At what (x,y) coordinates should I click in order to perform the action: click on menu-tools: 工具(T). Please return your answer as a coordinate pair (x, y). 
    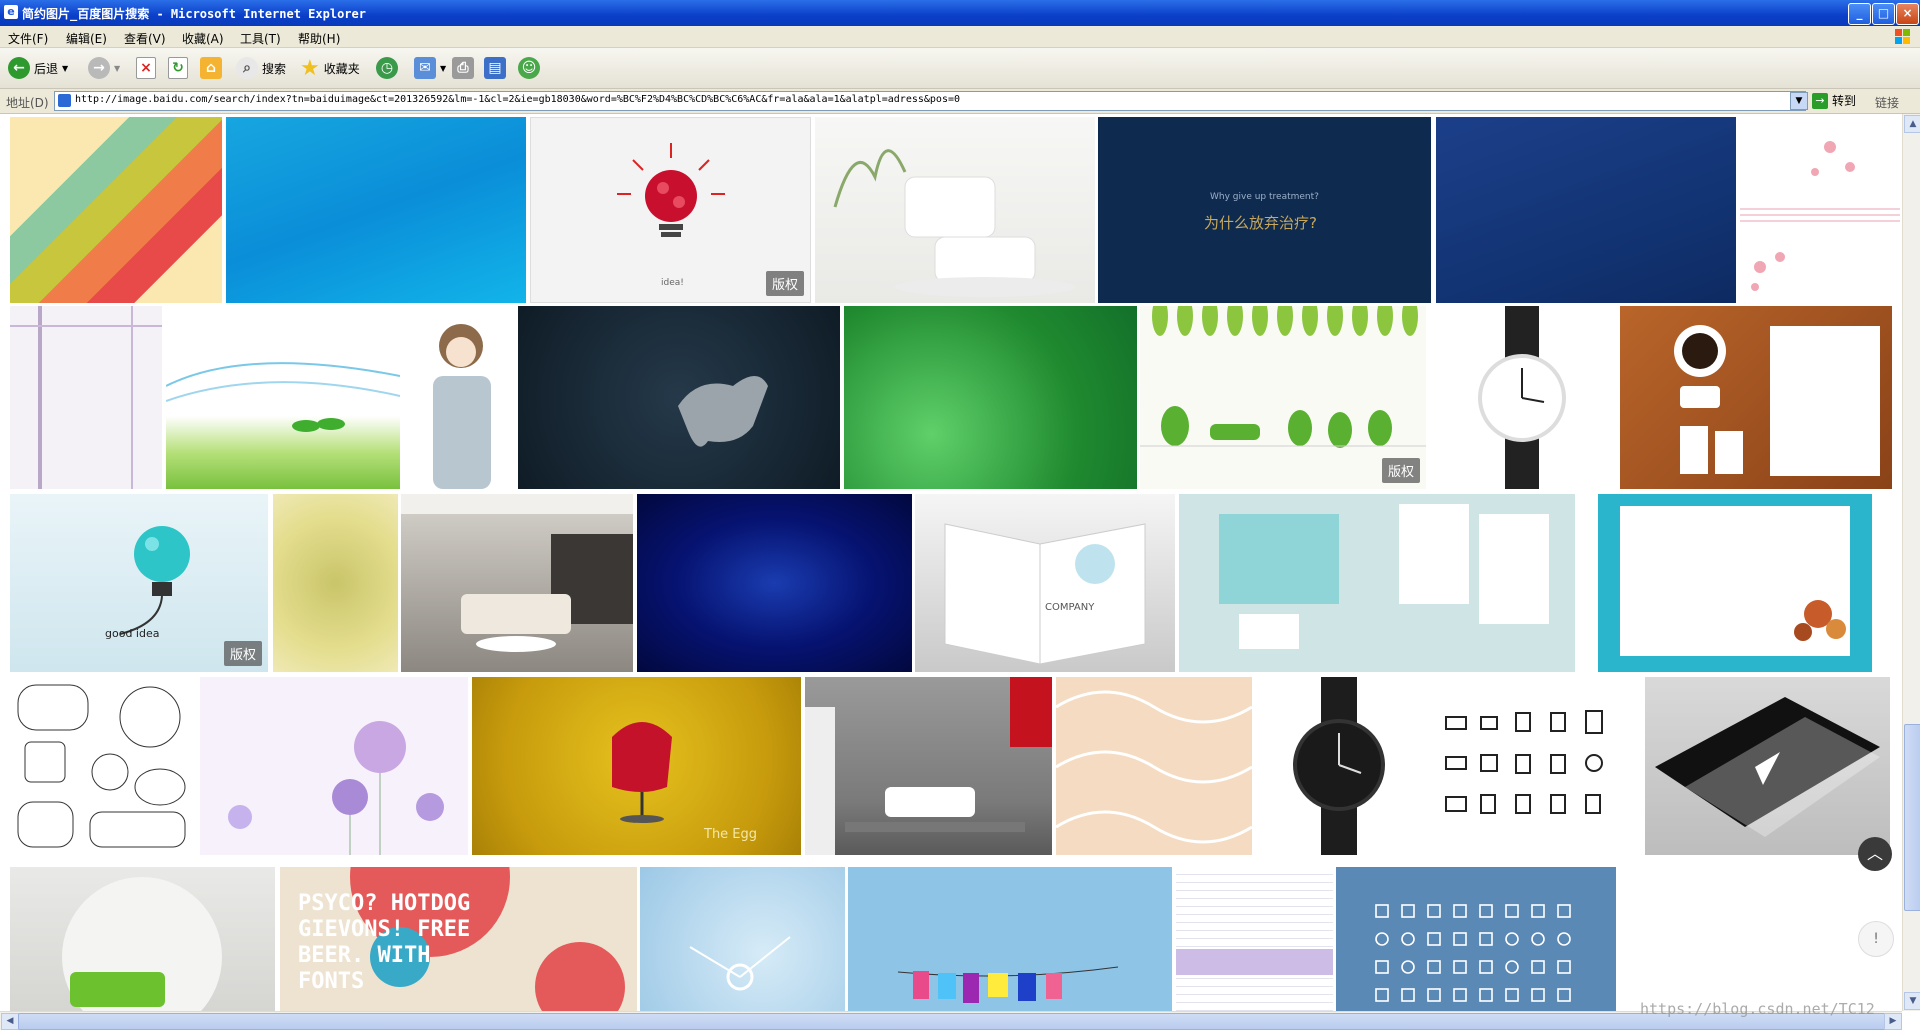
    Looking at the image, I should click on (260, 38).